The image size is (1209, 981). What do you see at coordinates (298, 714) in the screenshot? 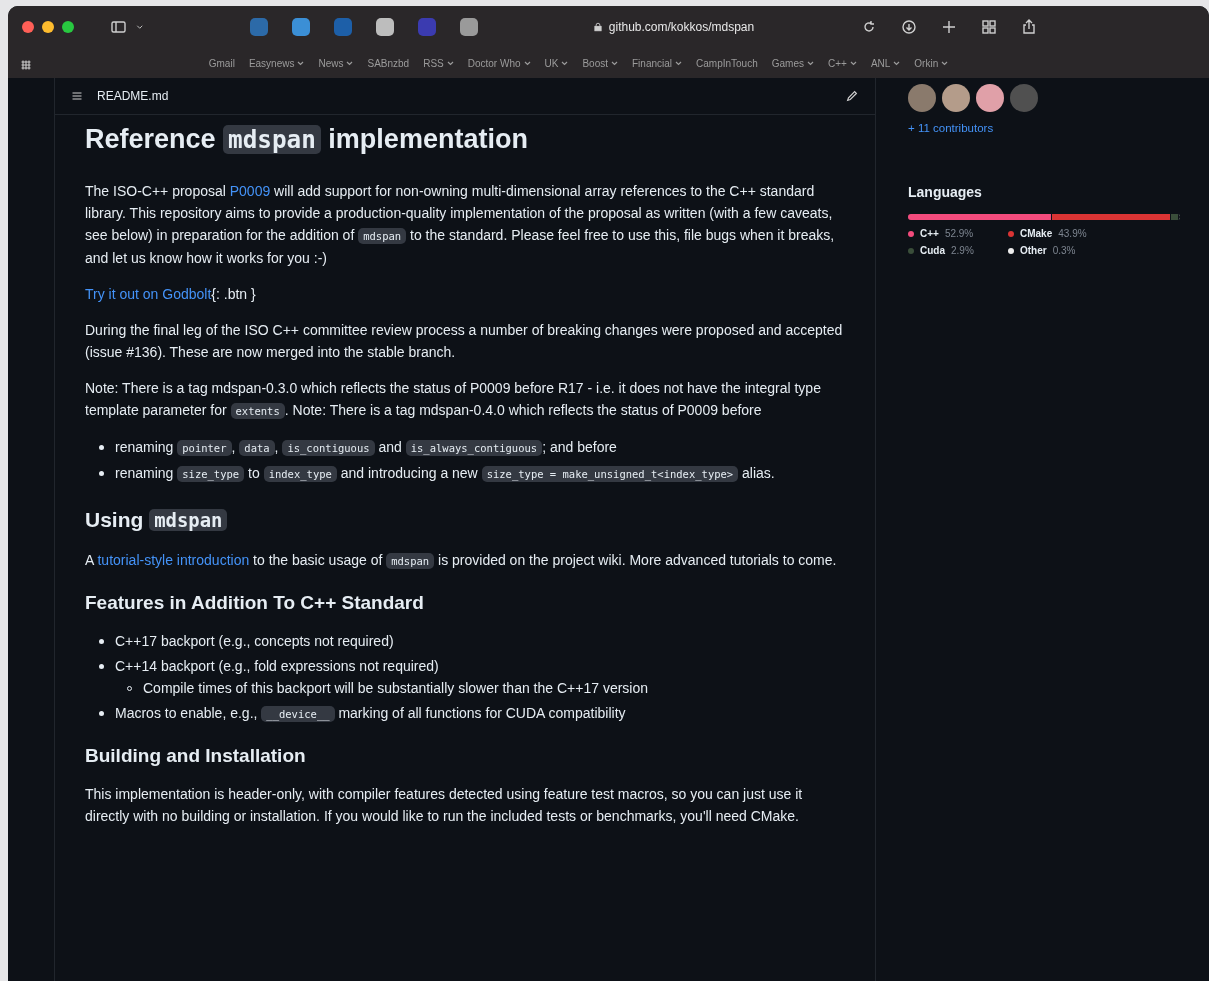
I see `inline-code: __device__` at bounding box center [298, 714].